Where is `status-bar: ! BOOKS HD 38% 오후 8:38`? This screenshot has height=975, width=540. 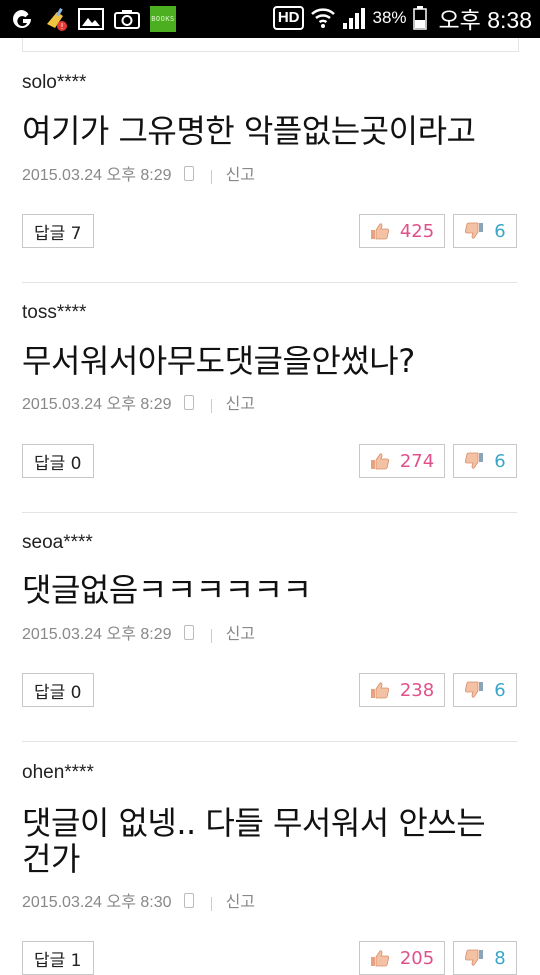 status-bar: ! BOOKS HD 38% 오후 8:38 is located at coordinates (270, 19).